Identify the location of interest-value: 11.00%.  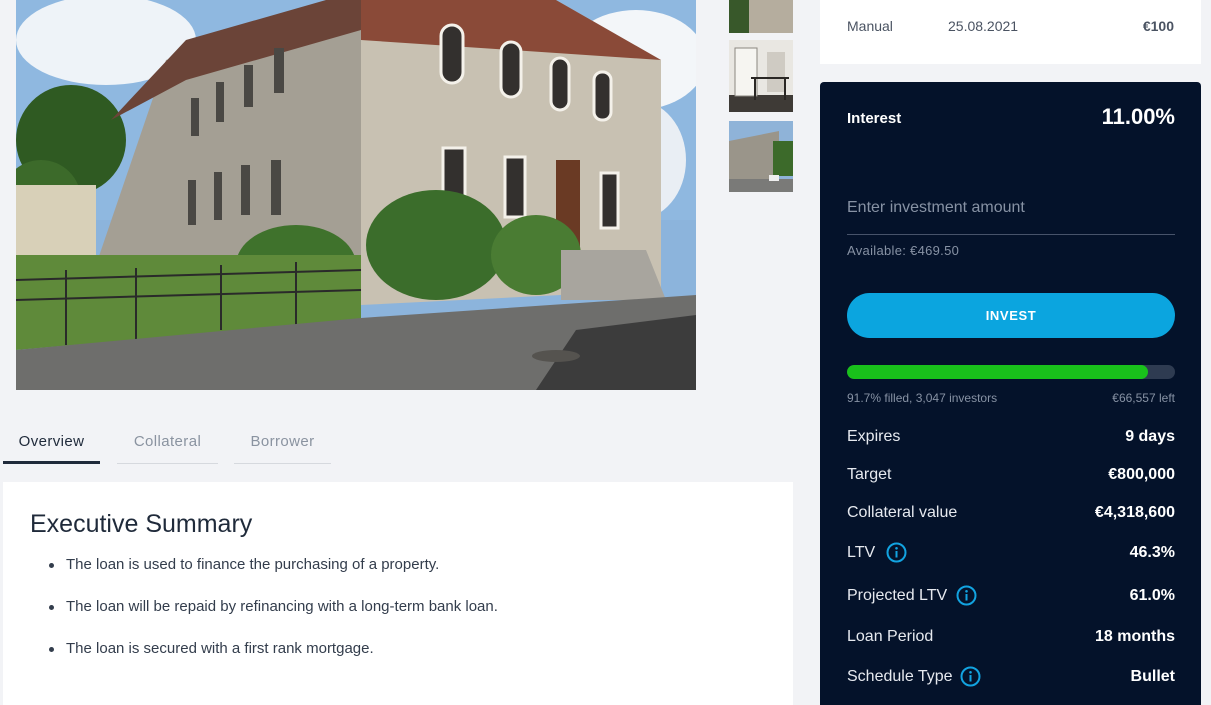
(1138, 116).